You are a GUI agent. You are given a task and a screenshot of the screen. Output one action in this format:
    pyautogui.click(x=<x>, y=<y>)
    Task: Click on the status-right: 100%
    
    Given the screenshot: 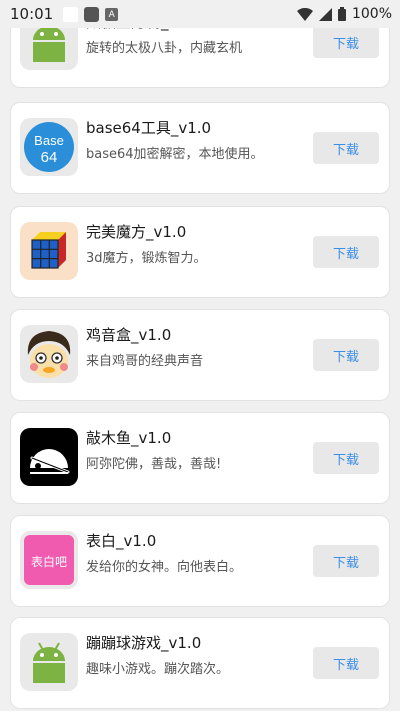 What is the action you would take?
    pyautogui.click(x=344, y=14)
    